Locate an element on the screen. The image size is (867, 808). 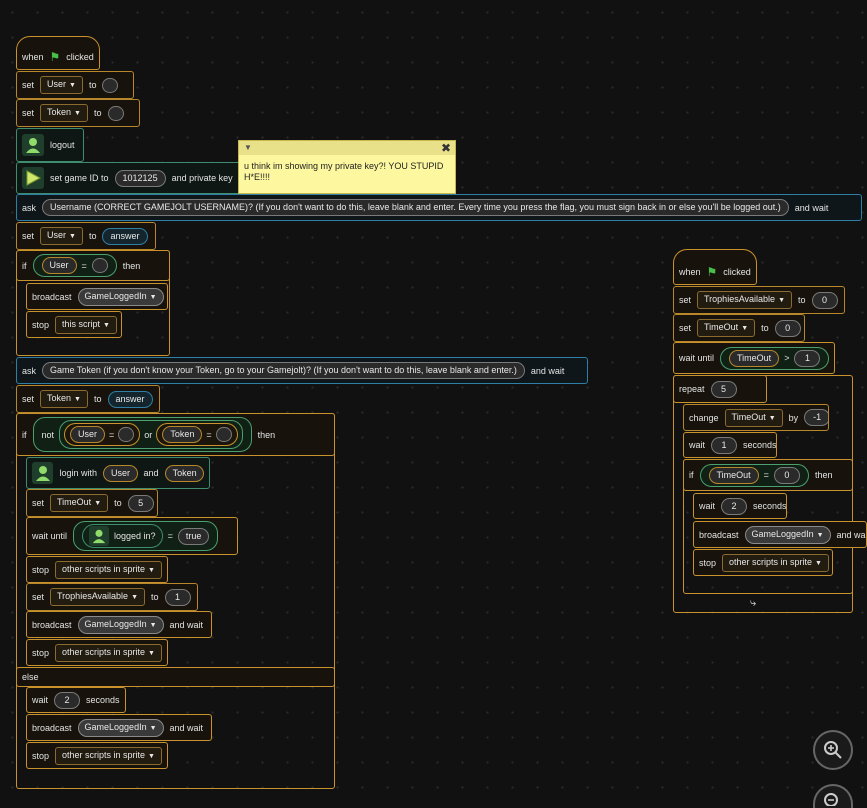
stop-option-dropdown: this script ▼ is located at coordinates (86, 324).